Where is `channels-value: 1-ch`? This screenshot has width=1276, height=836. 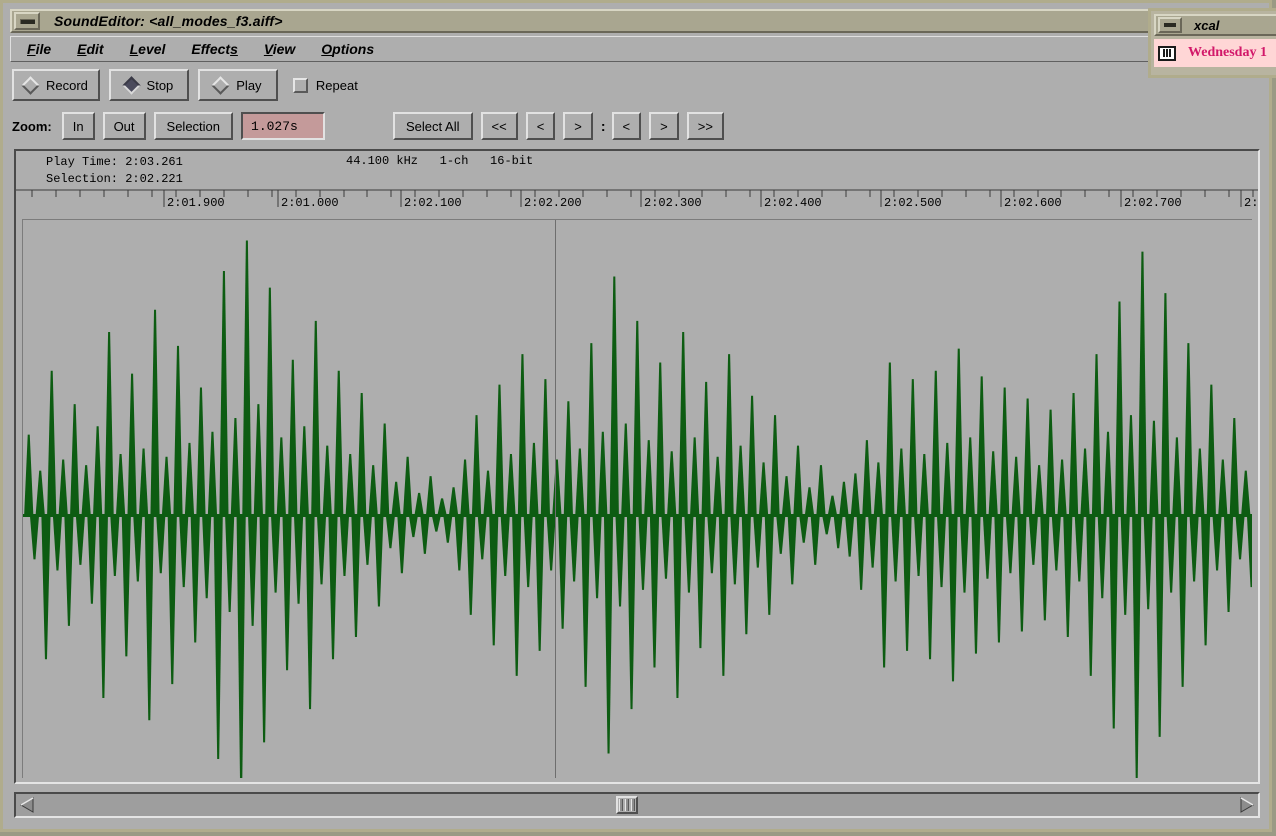 channels-value: 1-ch is located at coordinates (454, 161).